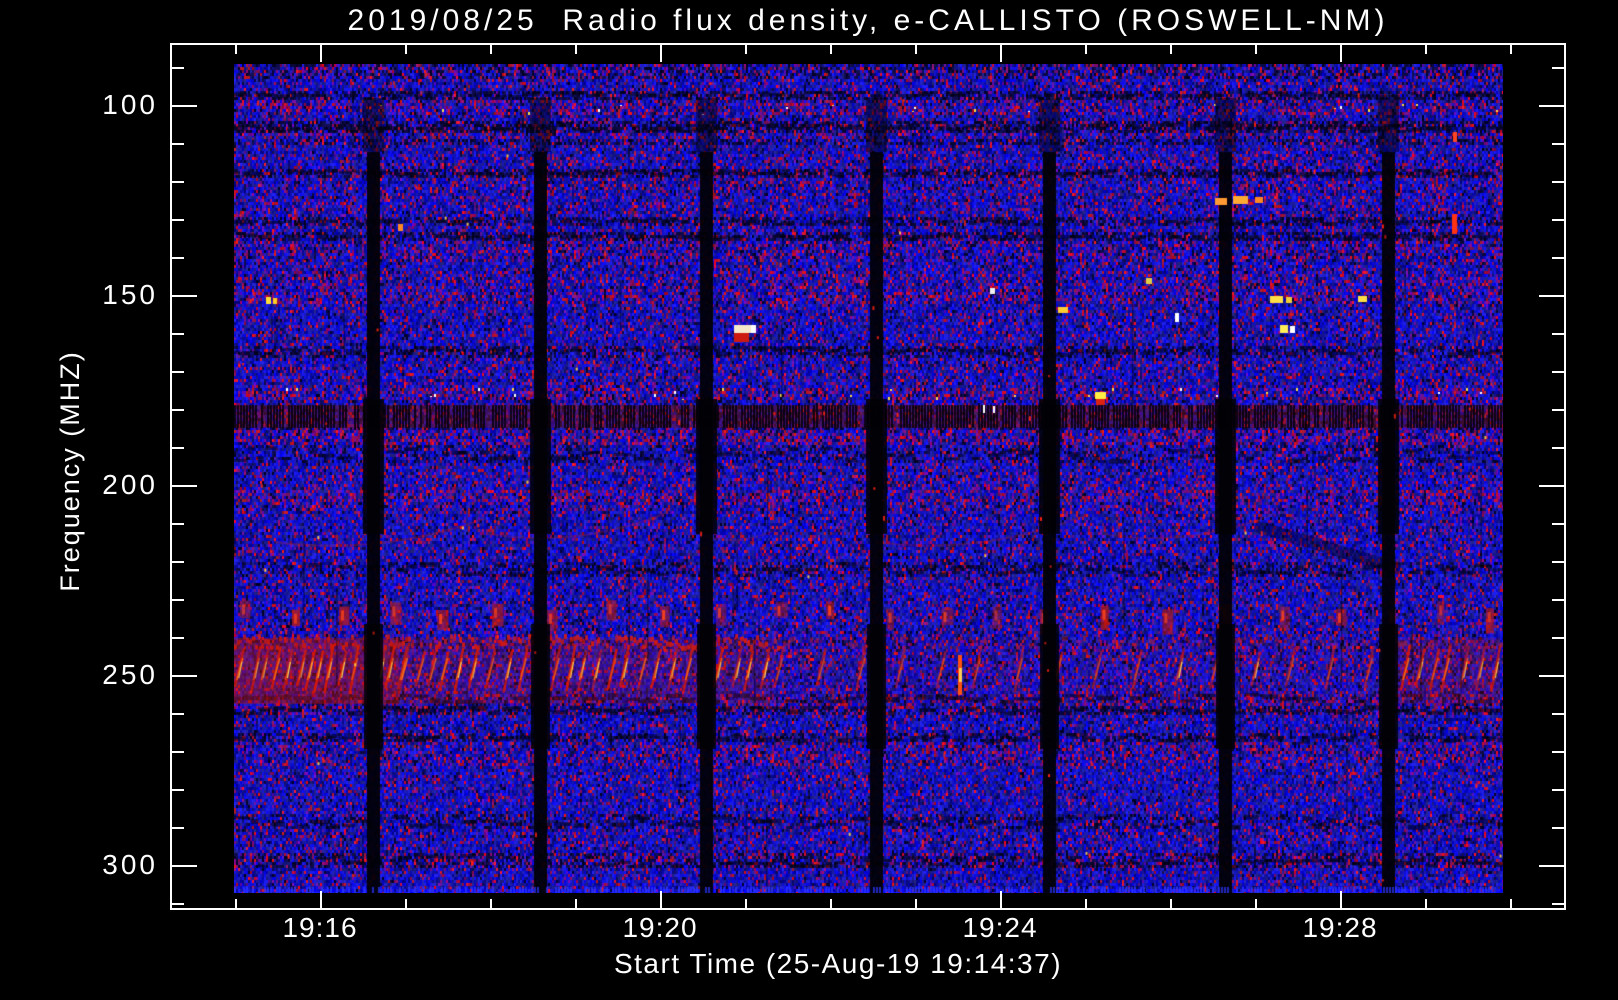 The width and height of the screenshot is (1618, 1000). I want to click on x-tick-label: 19:16, so click(320, 927).